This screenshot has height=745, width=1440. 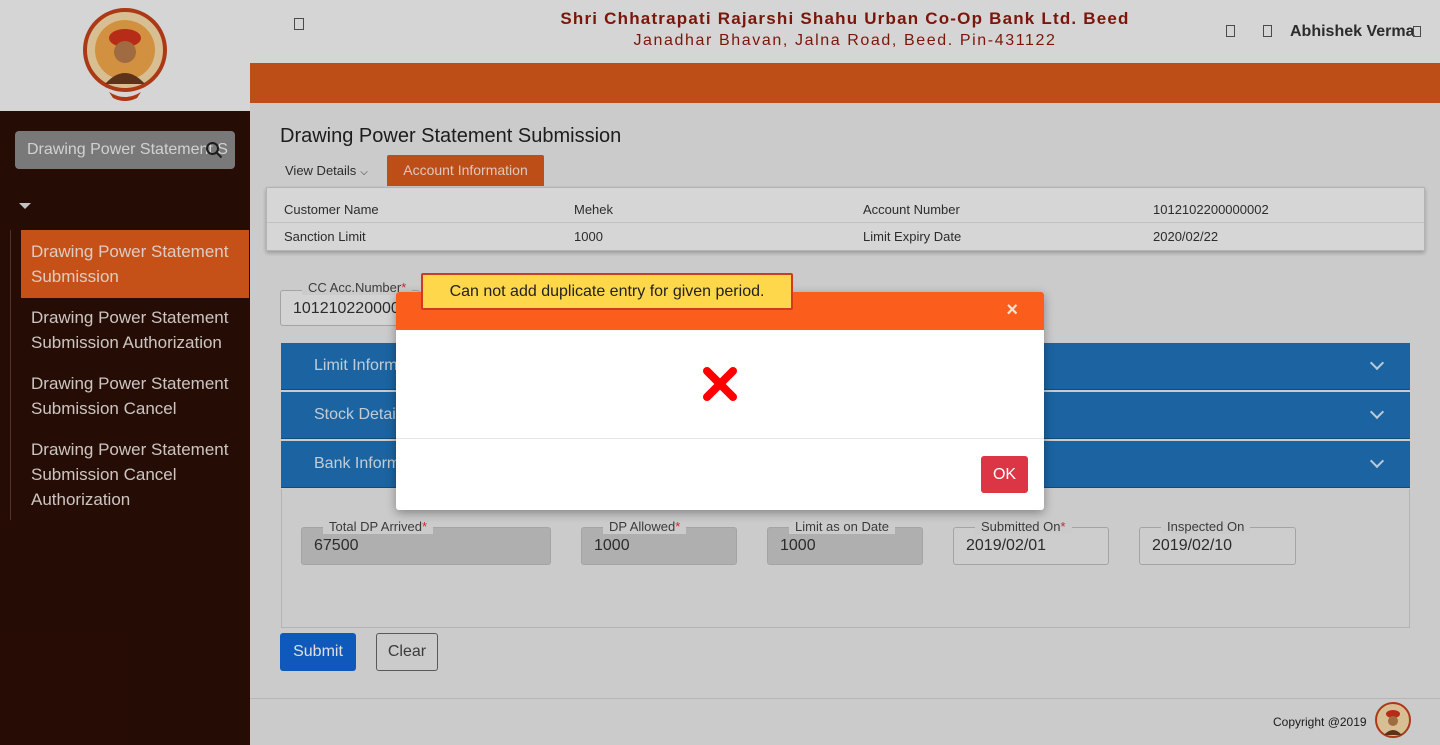 I want to click on ok-button: OK, so click(x=1004, y=474).